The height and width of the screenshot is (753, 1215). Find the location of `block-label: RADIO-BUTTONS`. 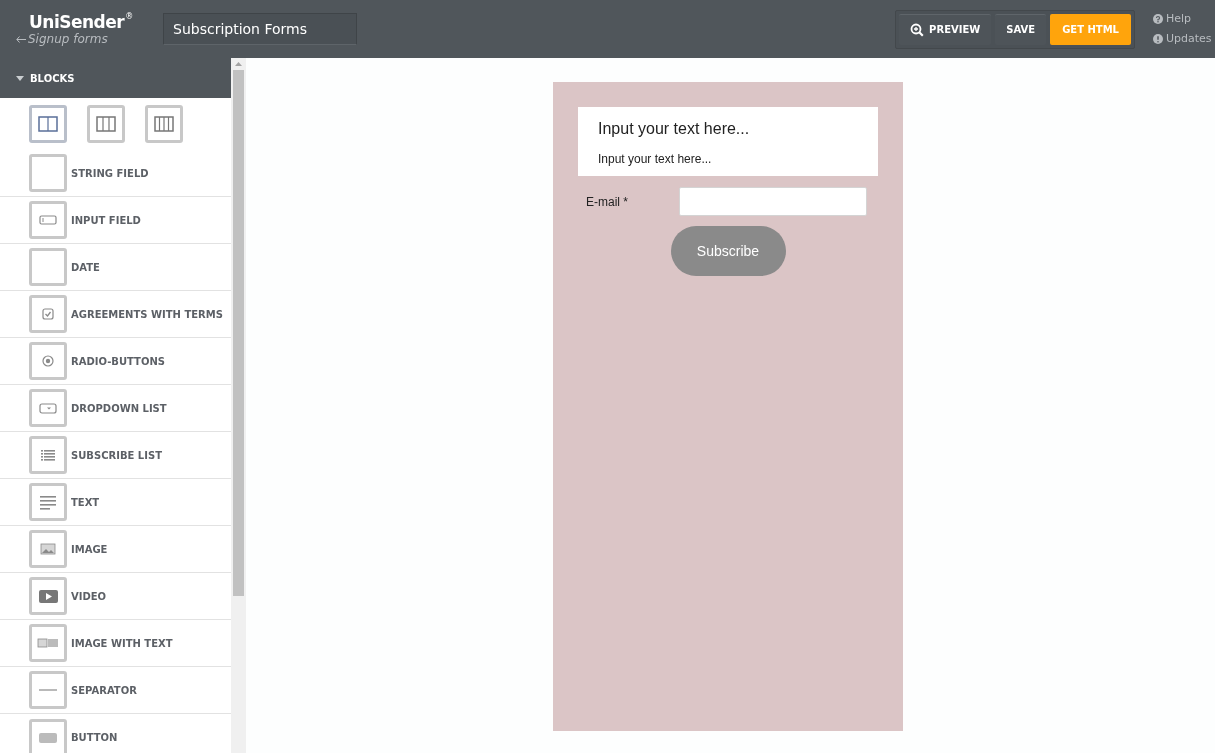

block-label: RADIO-BUTTONS is located at coordinates (118, 361).